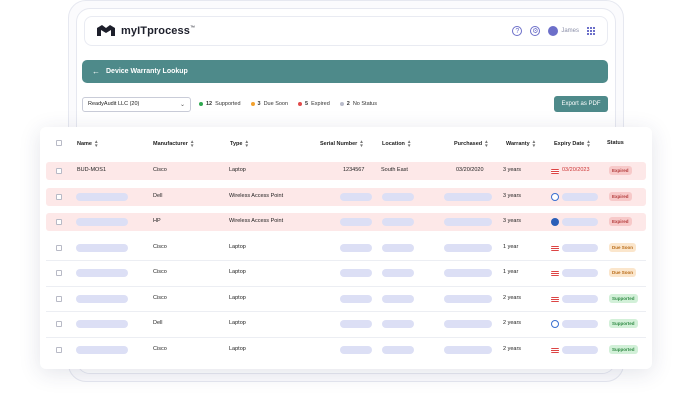 The width and height of the screenshot is (693, 416). Describe the element at coordinates (622, 272) in the screenshot. I see `status-badge: Due Soon` at that location.